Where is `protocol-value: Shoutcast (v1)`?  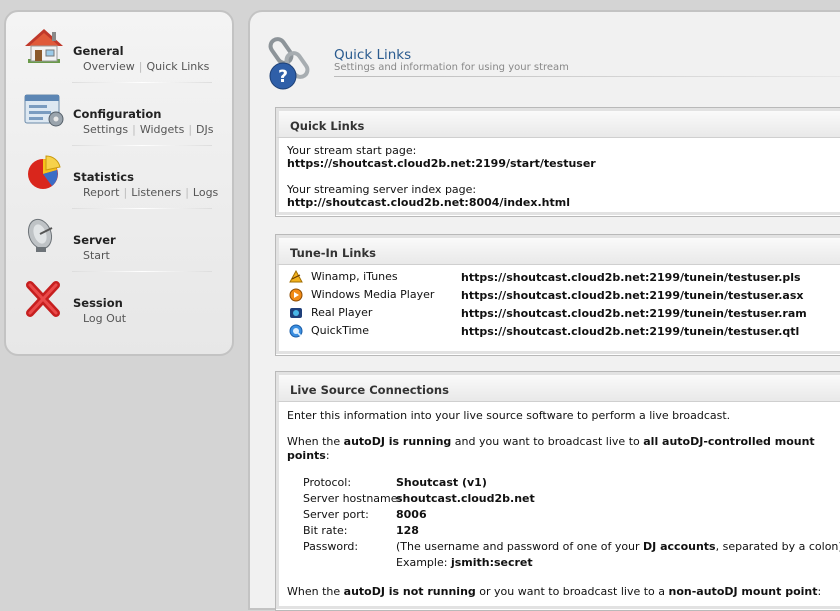 protocol-value: Shoutcast (v1) is located at coordinates (441, 482).